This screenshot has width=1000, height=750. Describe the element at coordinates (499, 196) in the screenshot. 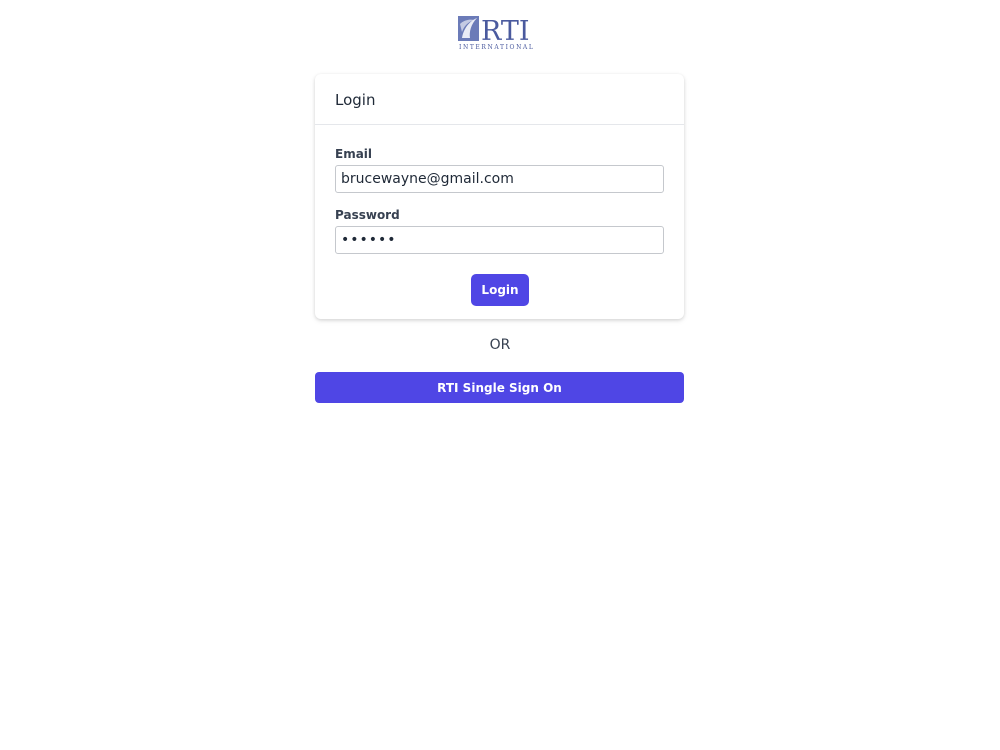

I see `login-card: Login Email Password Login` at that location.